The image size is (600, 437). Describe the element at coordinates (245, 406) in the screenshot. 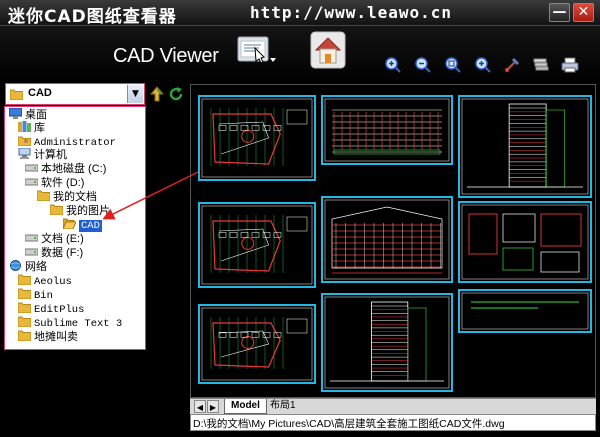

I see `tab-model: Model` at that location.